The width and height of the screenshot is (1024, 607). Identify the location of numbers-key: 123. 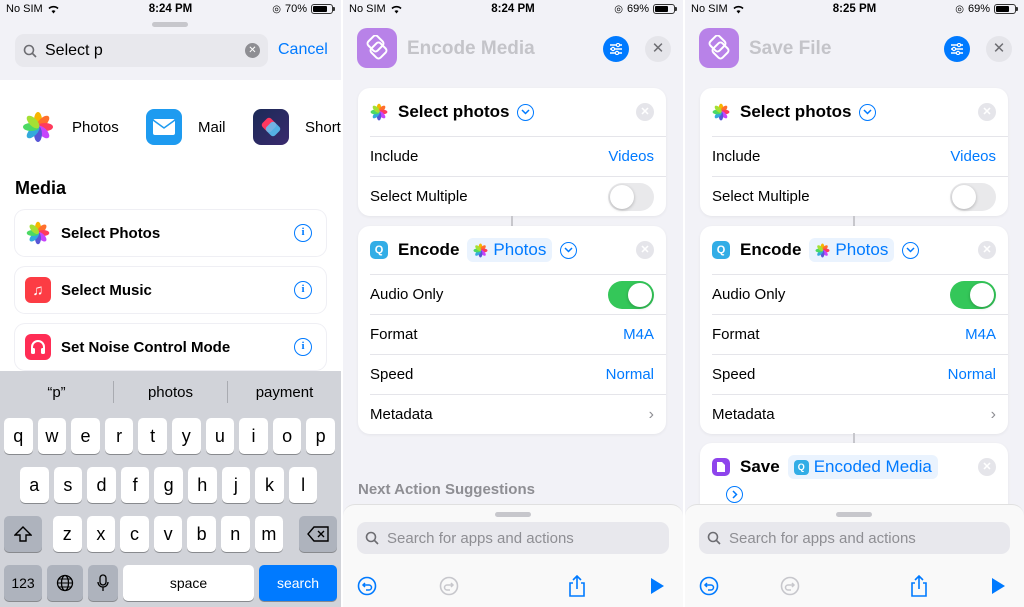
(23, 583).